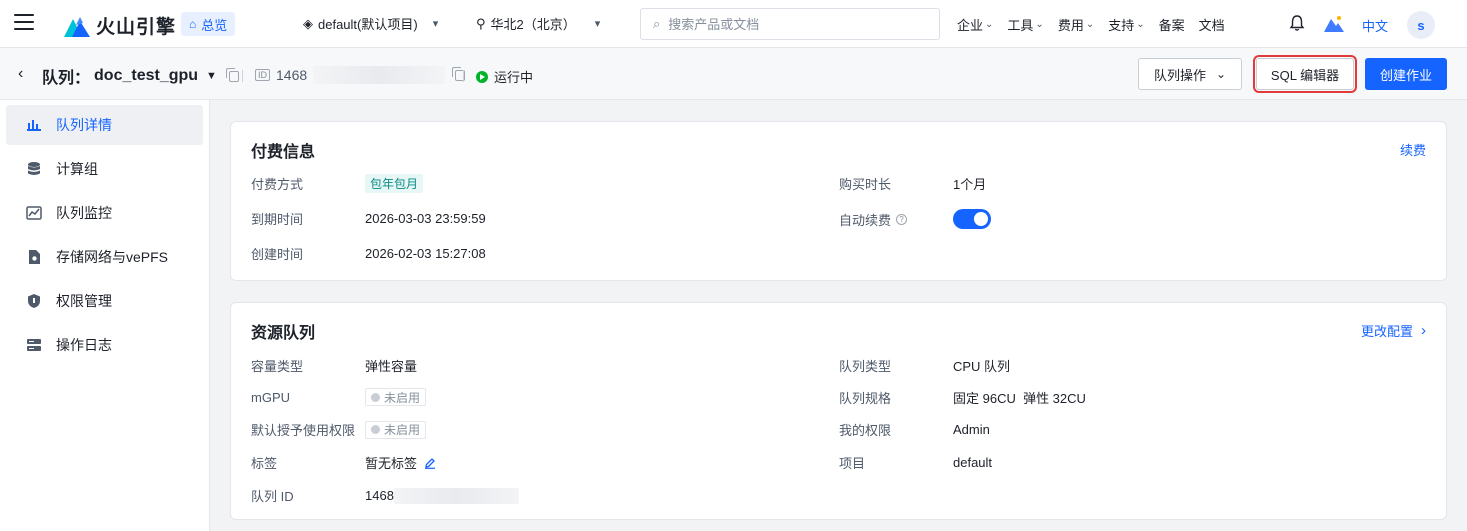  I want to click on language-switch: 中文, so click(1375, 25).